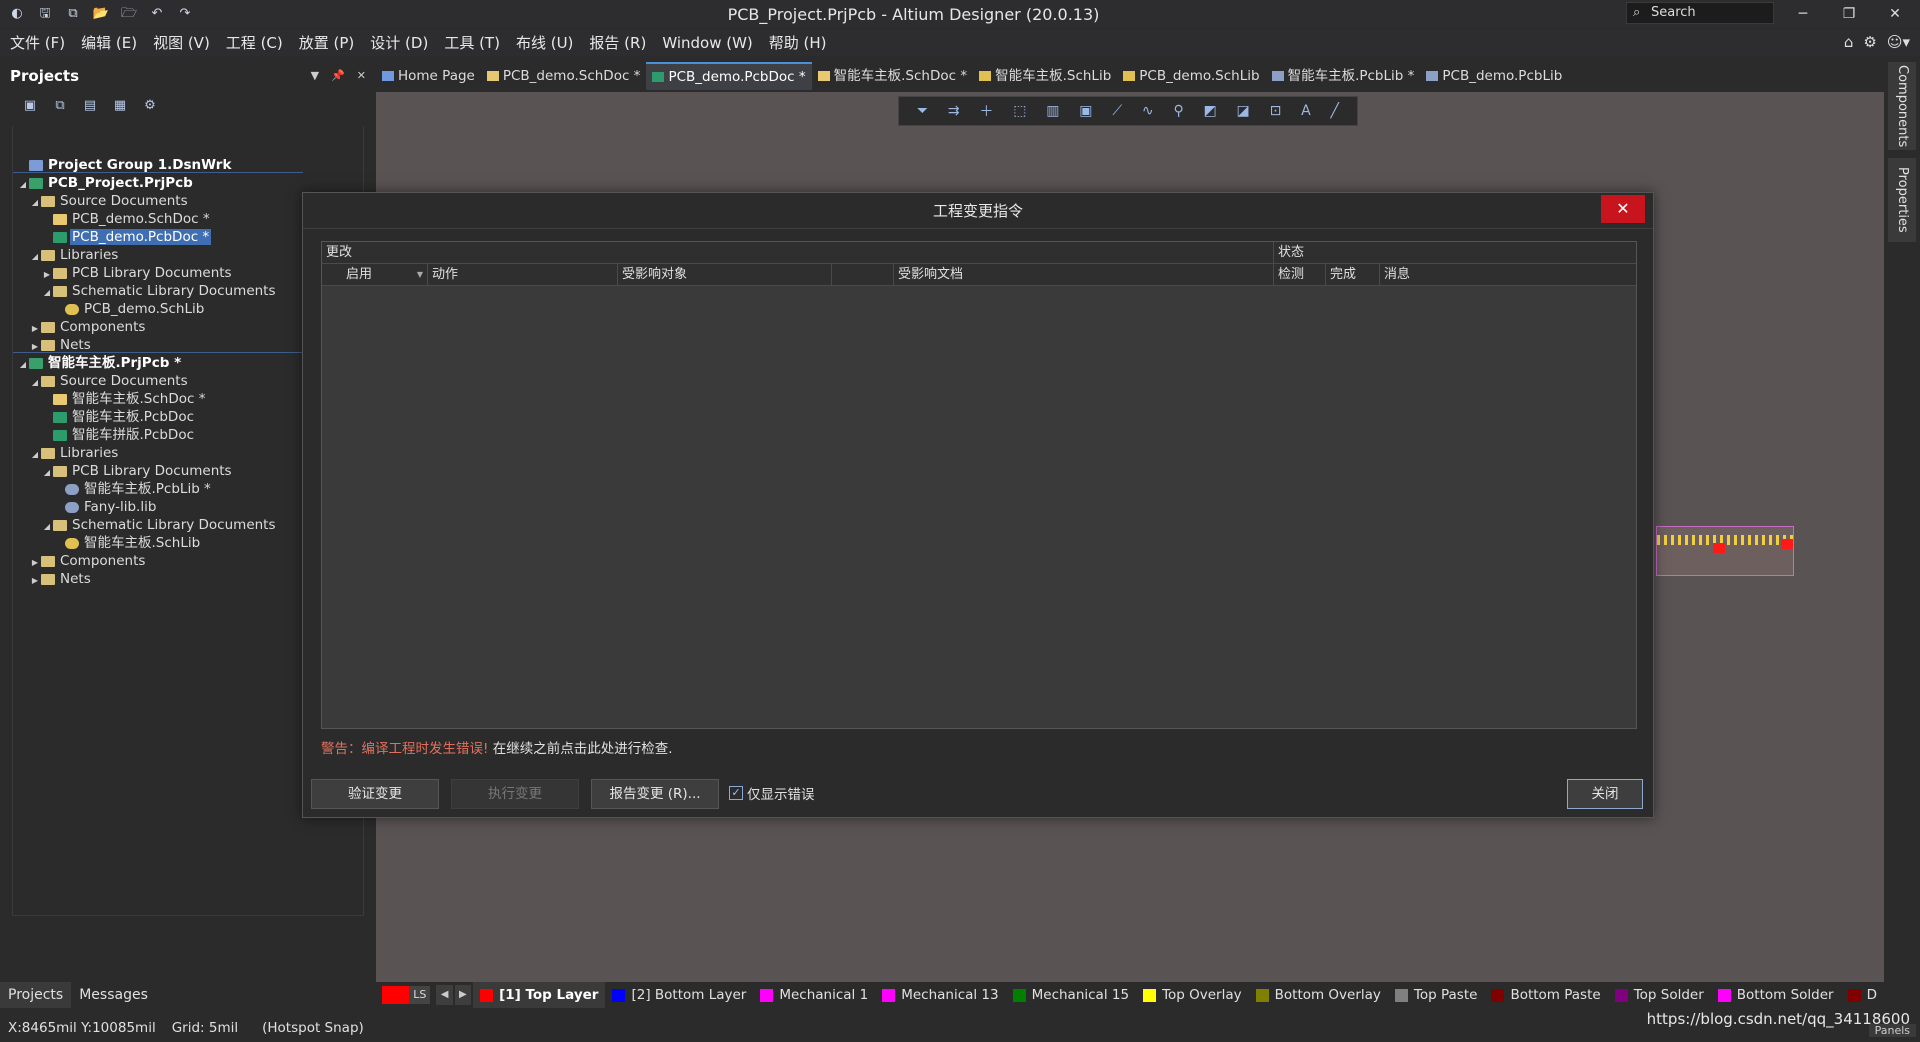 The height and width of the screenshot is (1042, 1920). Describe the element at coordinates (444, 995) in the screenshot. I see `layer-prev-icon: ◀` at that location.